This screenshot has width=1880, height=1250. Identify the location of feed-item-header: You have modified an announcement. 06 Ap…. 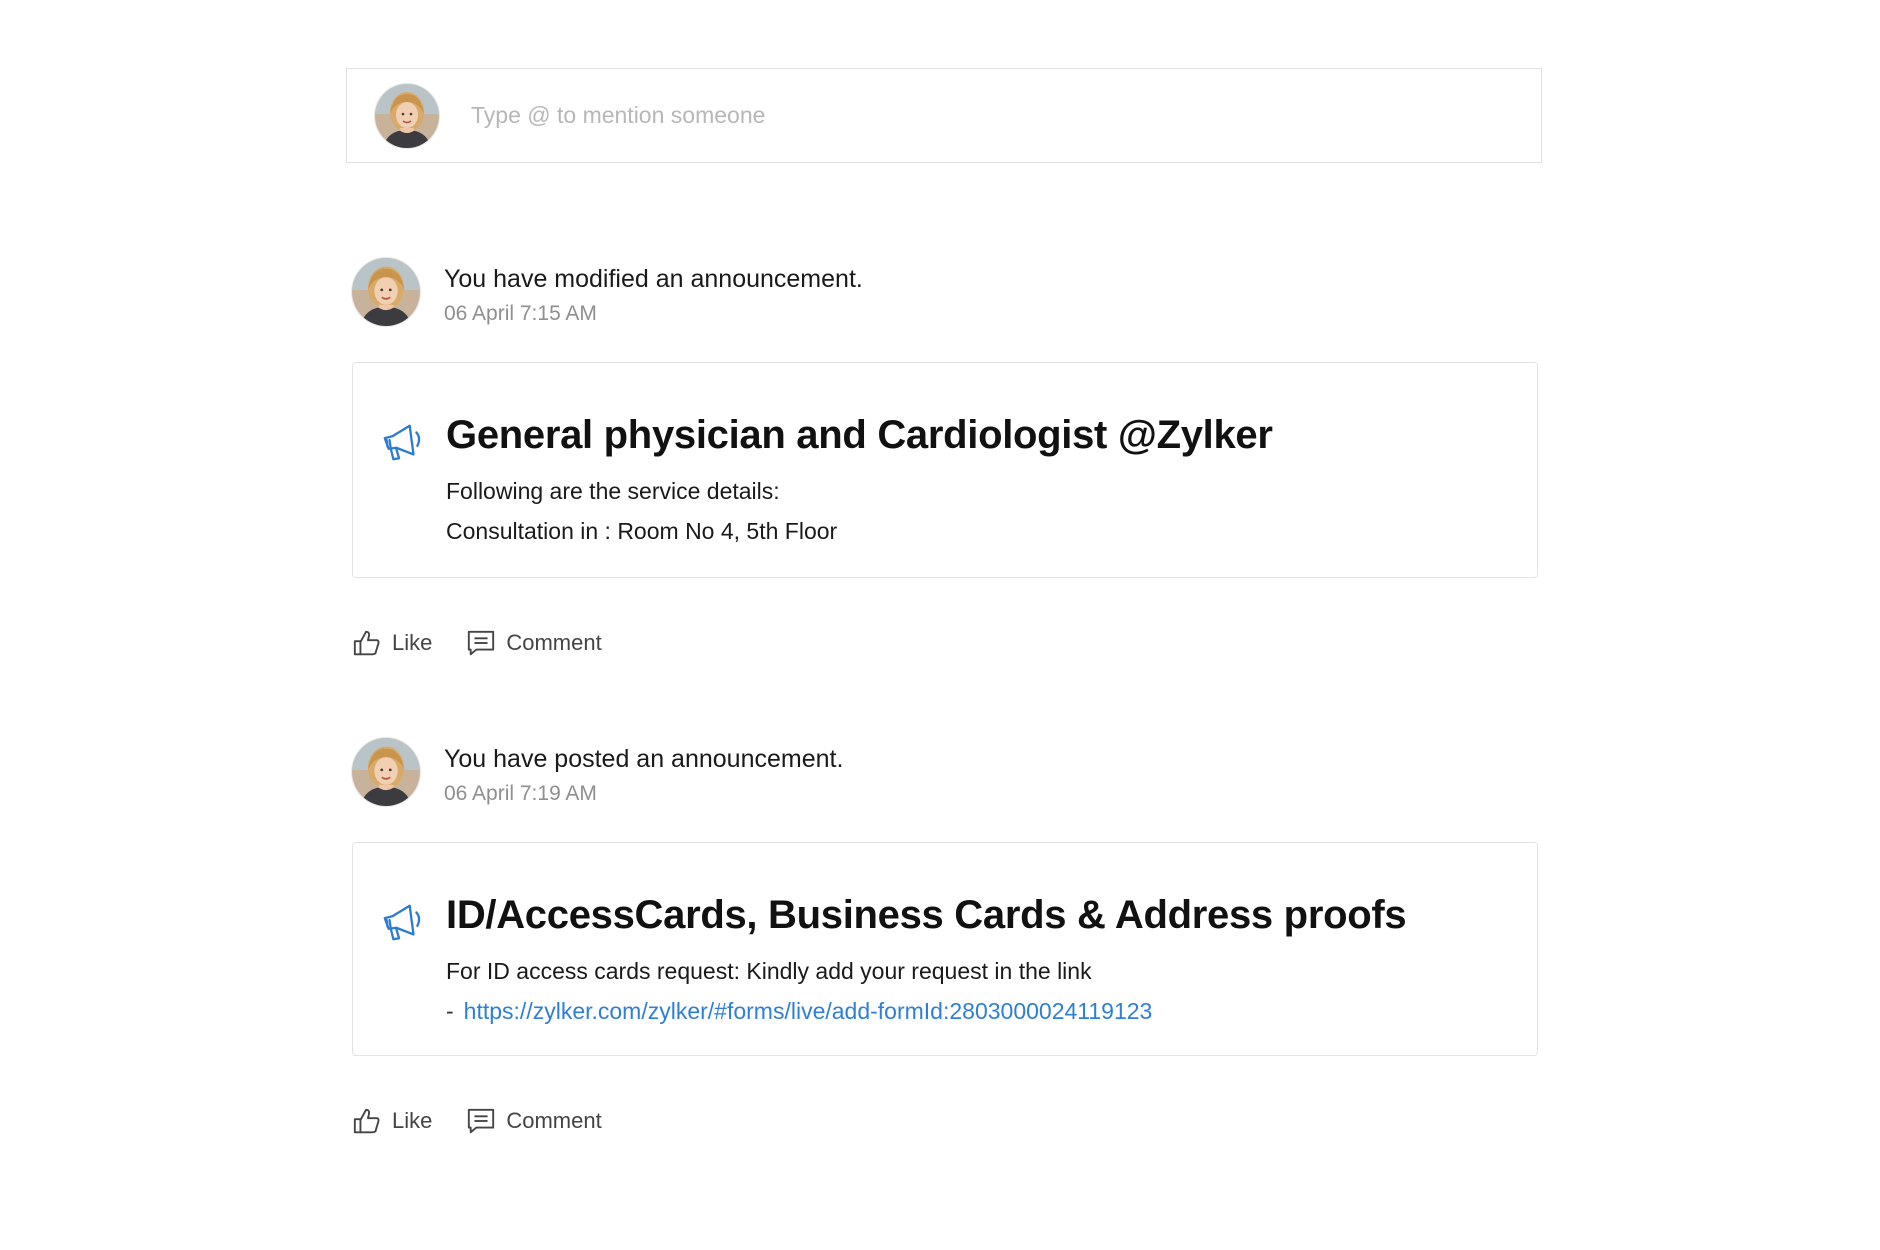
(945, 294).